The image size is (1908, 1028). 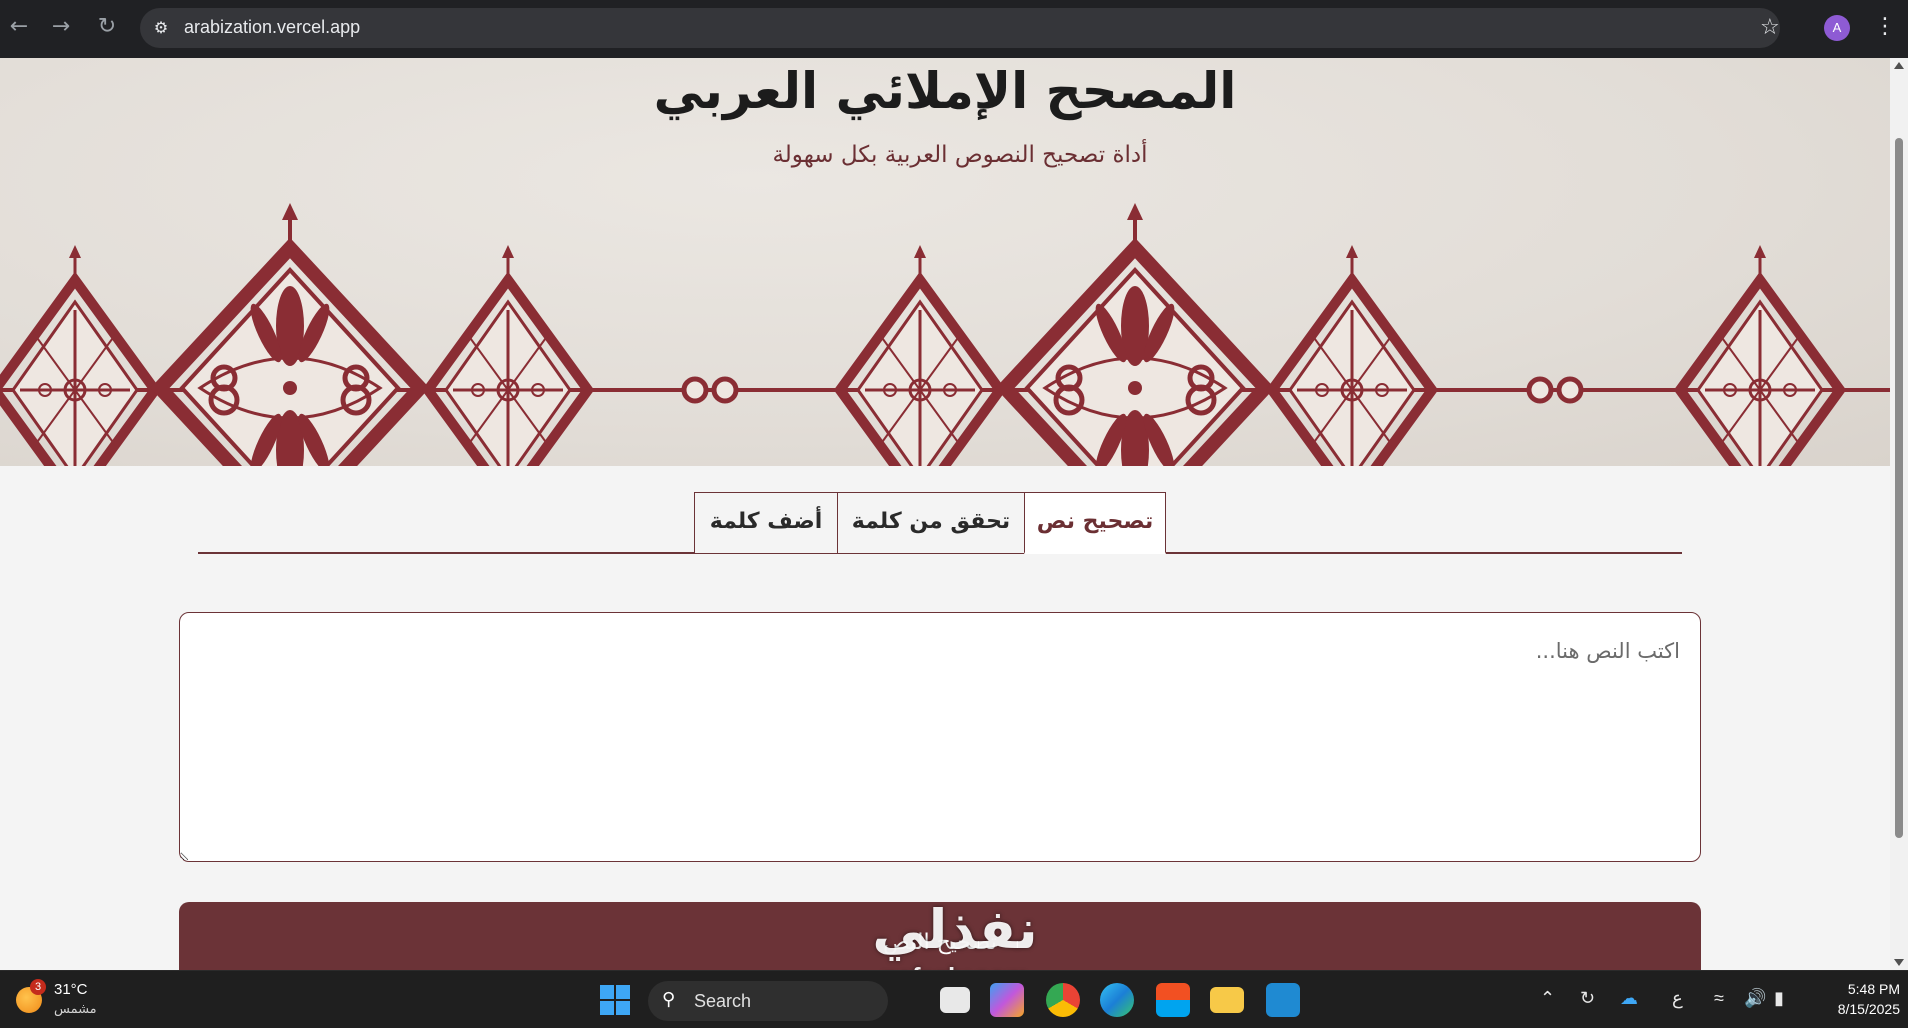 I want to click on url-text: arabization.vercel.app, so click(x=272, y=27).